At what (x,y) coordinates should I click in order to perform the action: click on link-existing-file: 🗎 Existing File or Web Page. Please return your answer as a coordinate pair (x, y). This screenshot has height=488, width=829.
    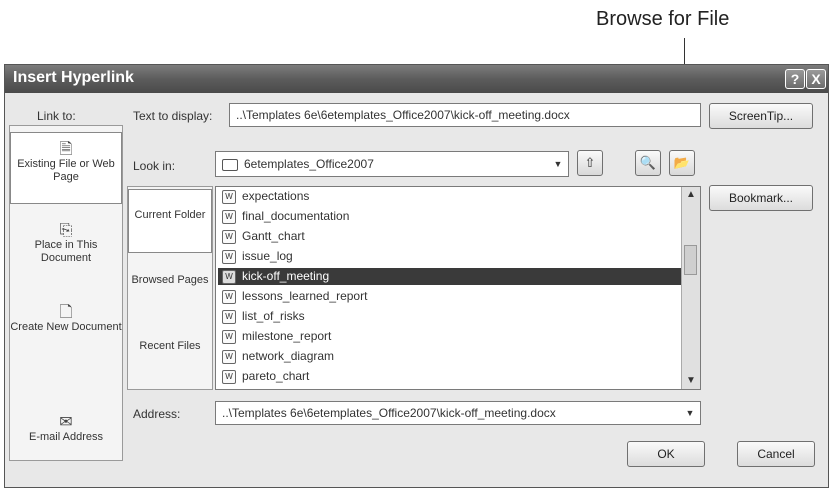
    Looking at the image, I should click on (66, 168).